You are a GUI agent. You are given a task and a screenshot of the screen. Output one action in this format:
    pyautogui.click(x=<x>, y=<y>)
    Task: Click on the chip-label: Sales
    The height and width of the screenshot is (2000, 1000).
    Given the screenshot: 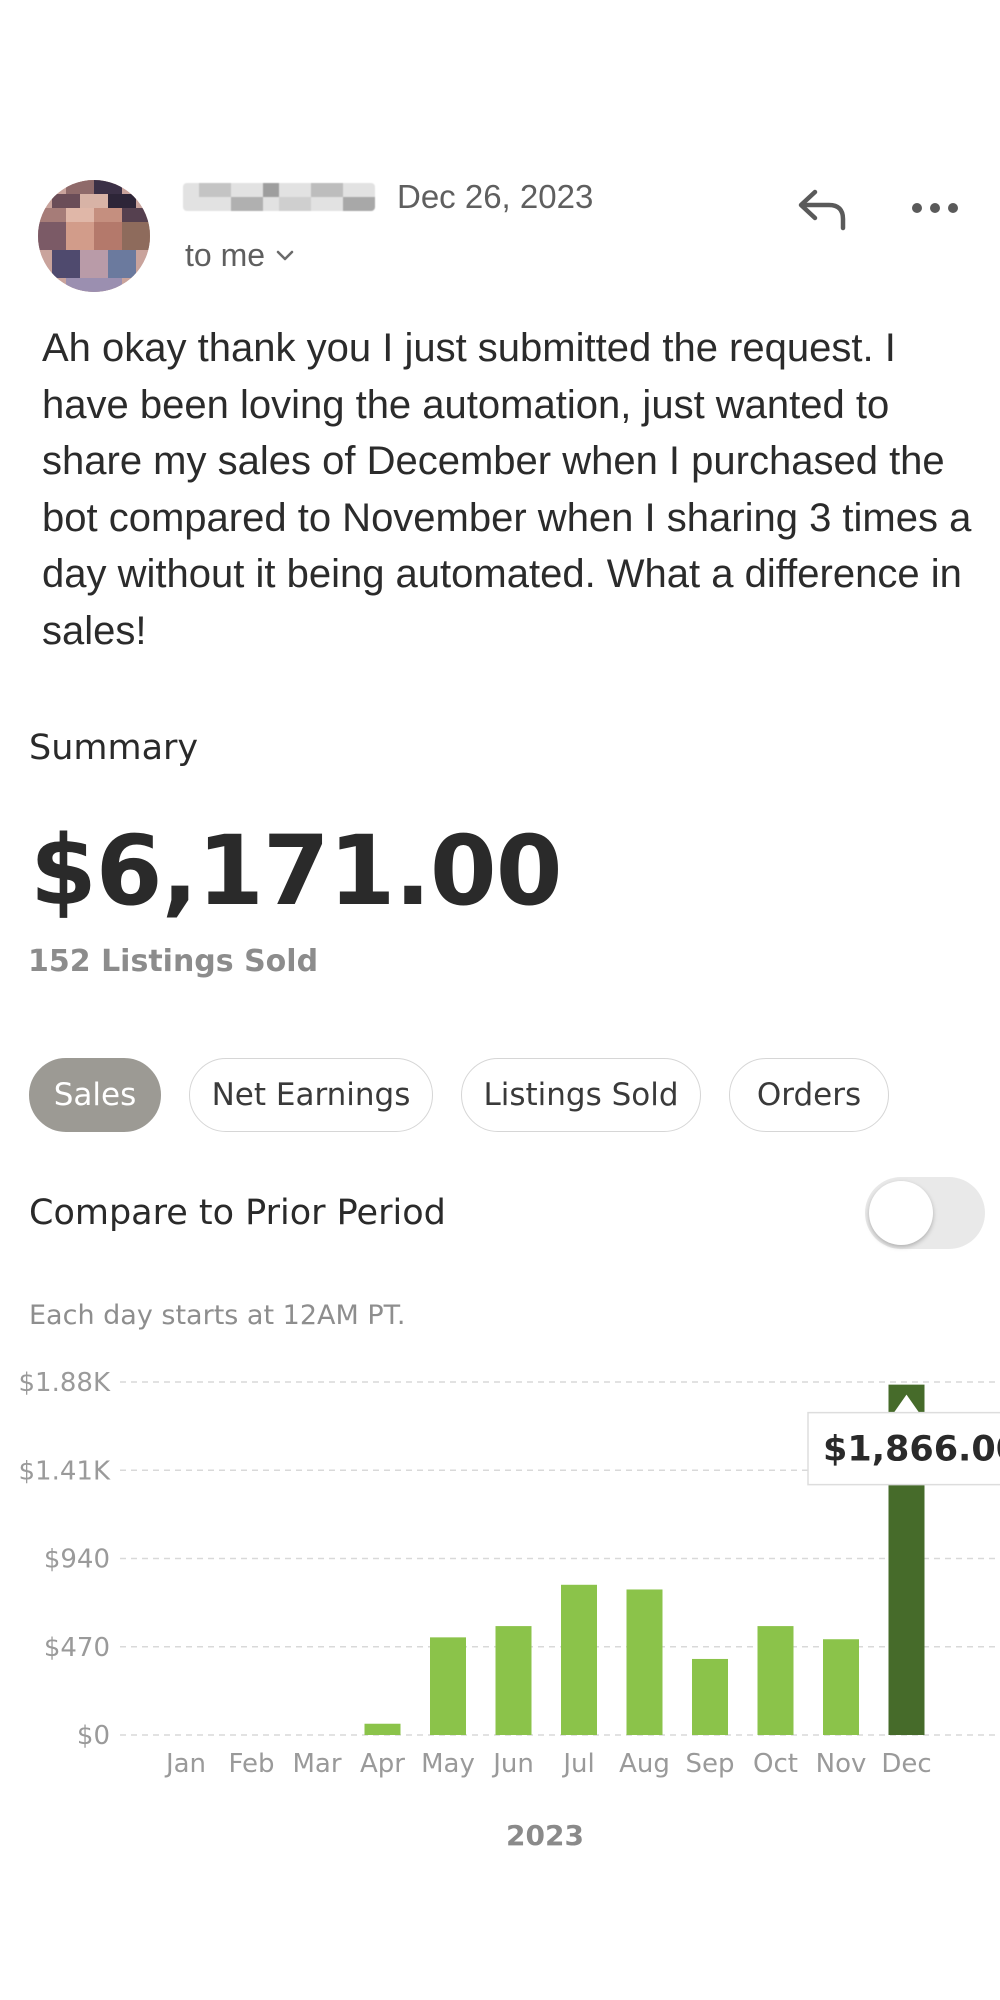 What is the action you would take?
    pyautogui.click(x=95, y=1095)
    